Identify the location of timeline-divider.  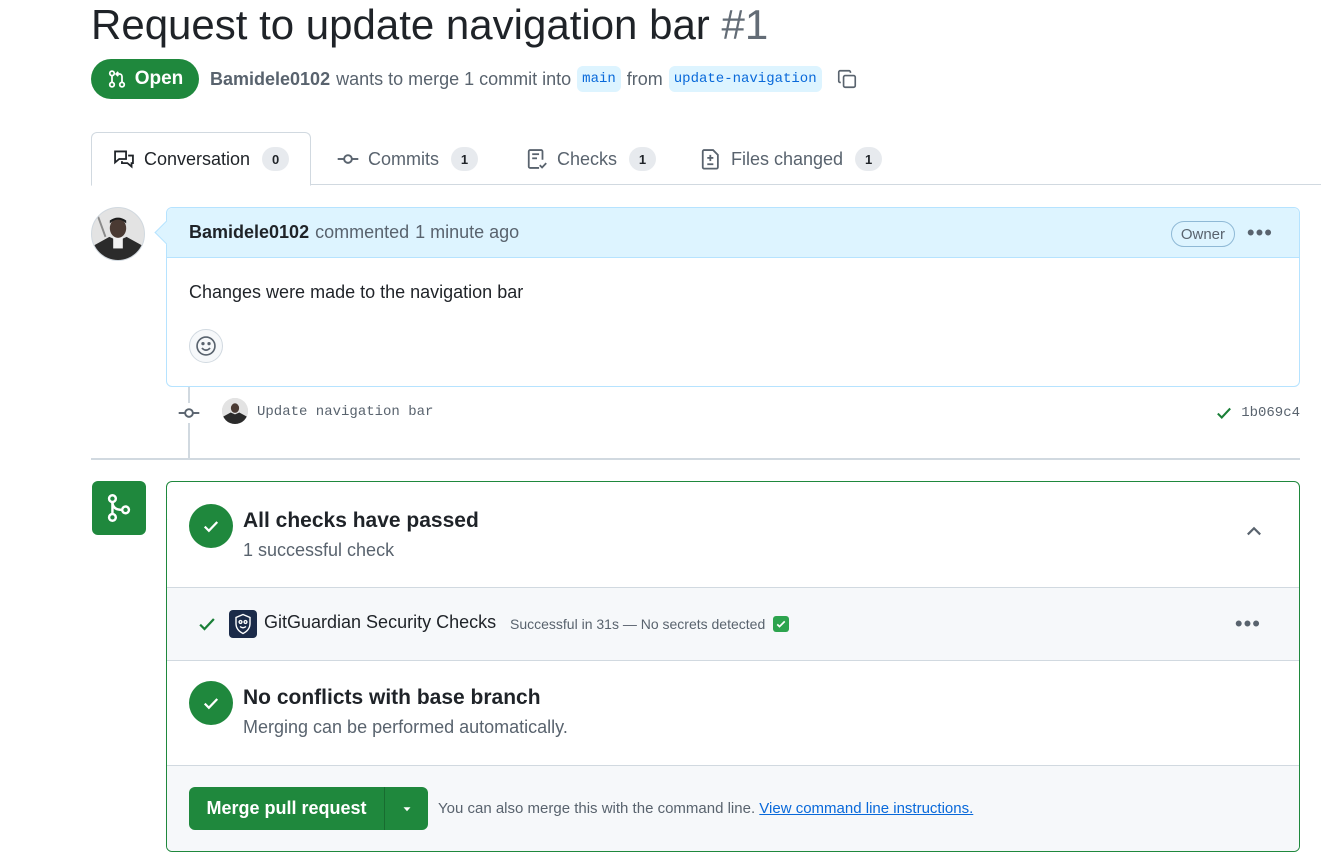
(695, 459).